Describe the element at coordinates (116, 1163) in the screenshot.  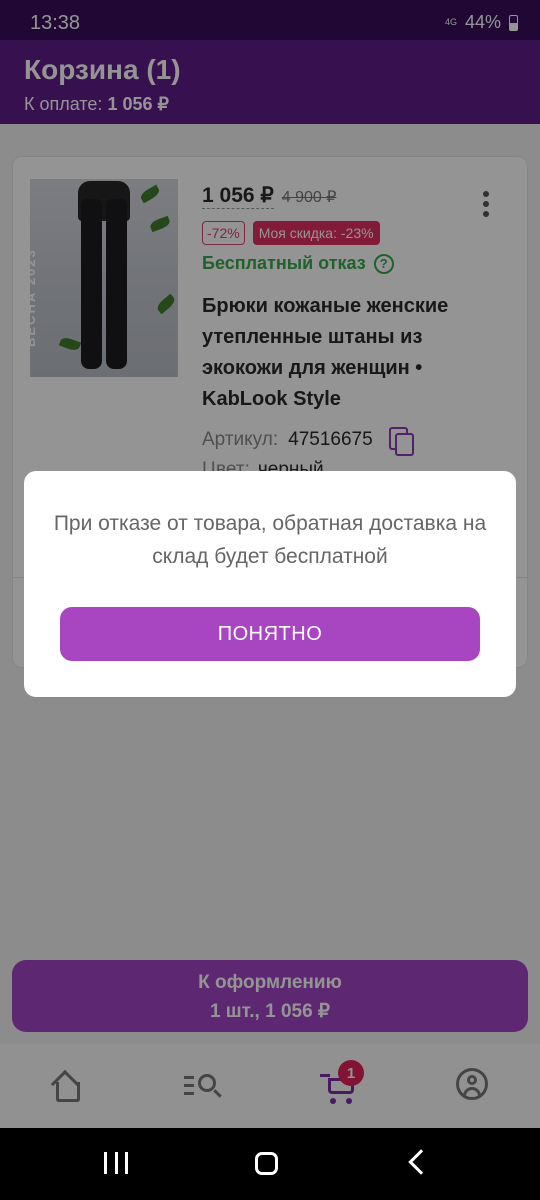
I see `recents-icon` at that location.